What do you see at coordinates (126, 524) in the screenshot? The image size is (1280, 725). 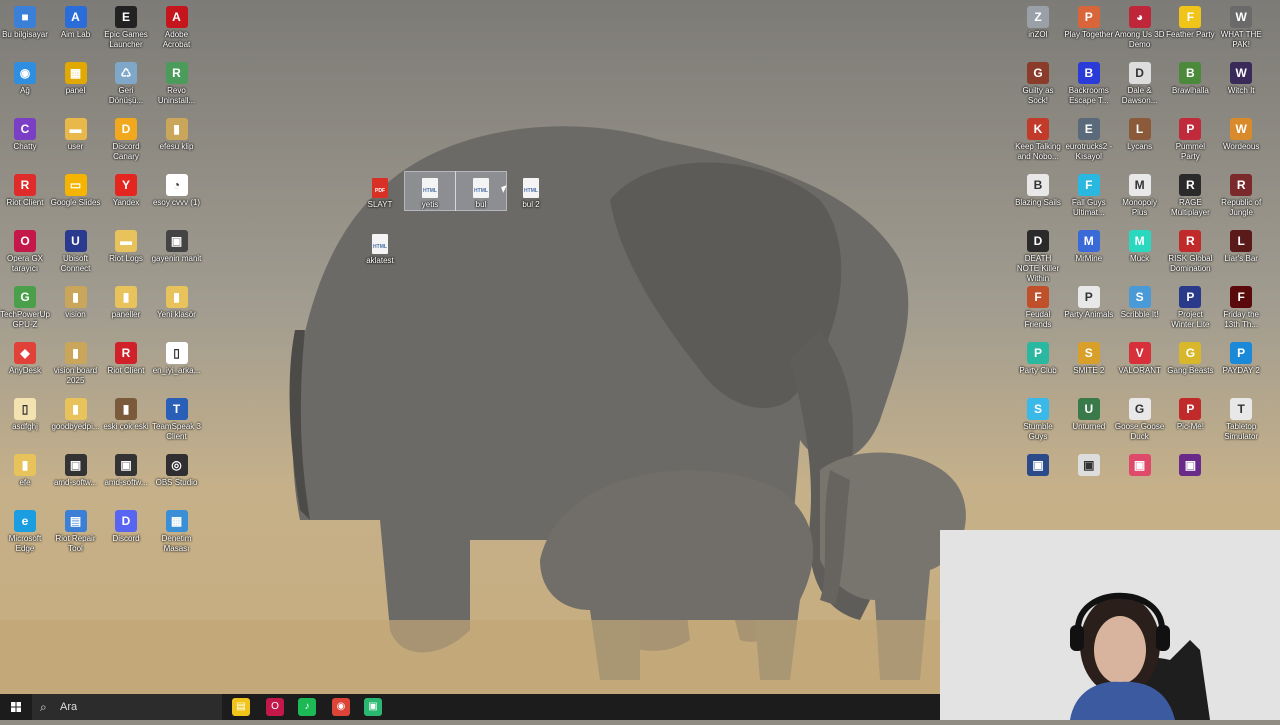 I see `desktop-icon: D Discord` at bounding box center [126, 524].